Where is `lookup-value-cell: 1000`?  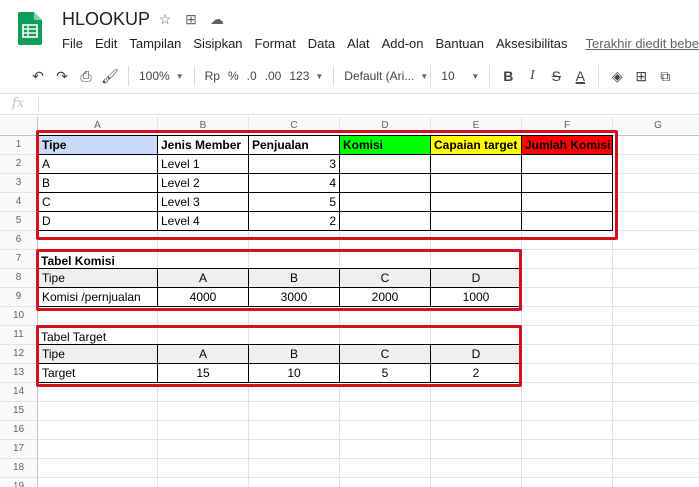 lookup-value-cell: 1000 is located at coordinates (476, 297).